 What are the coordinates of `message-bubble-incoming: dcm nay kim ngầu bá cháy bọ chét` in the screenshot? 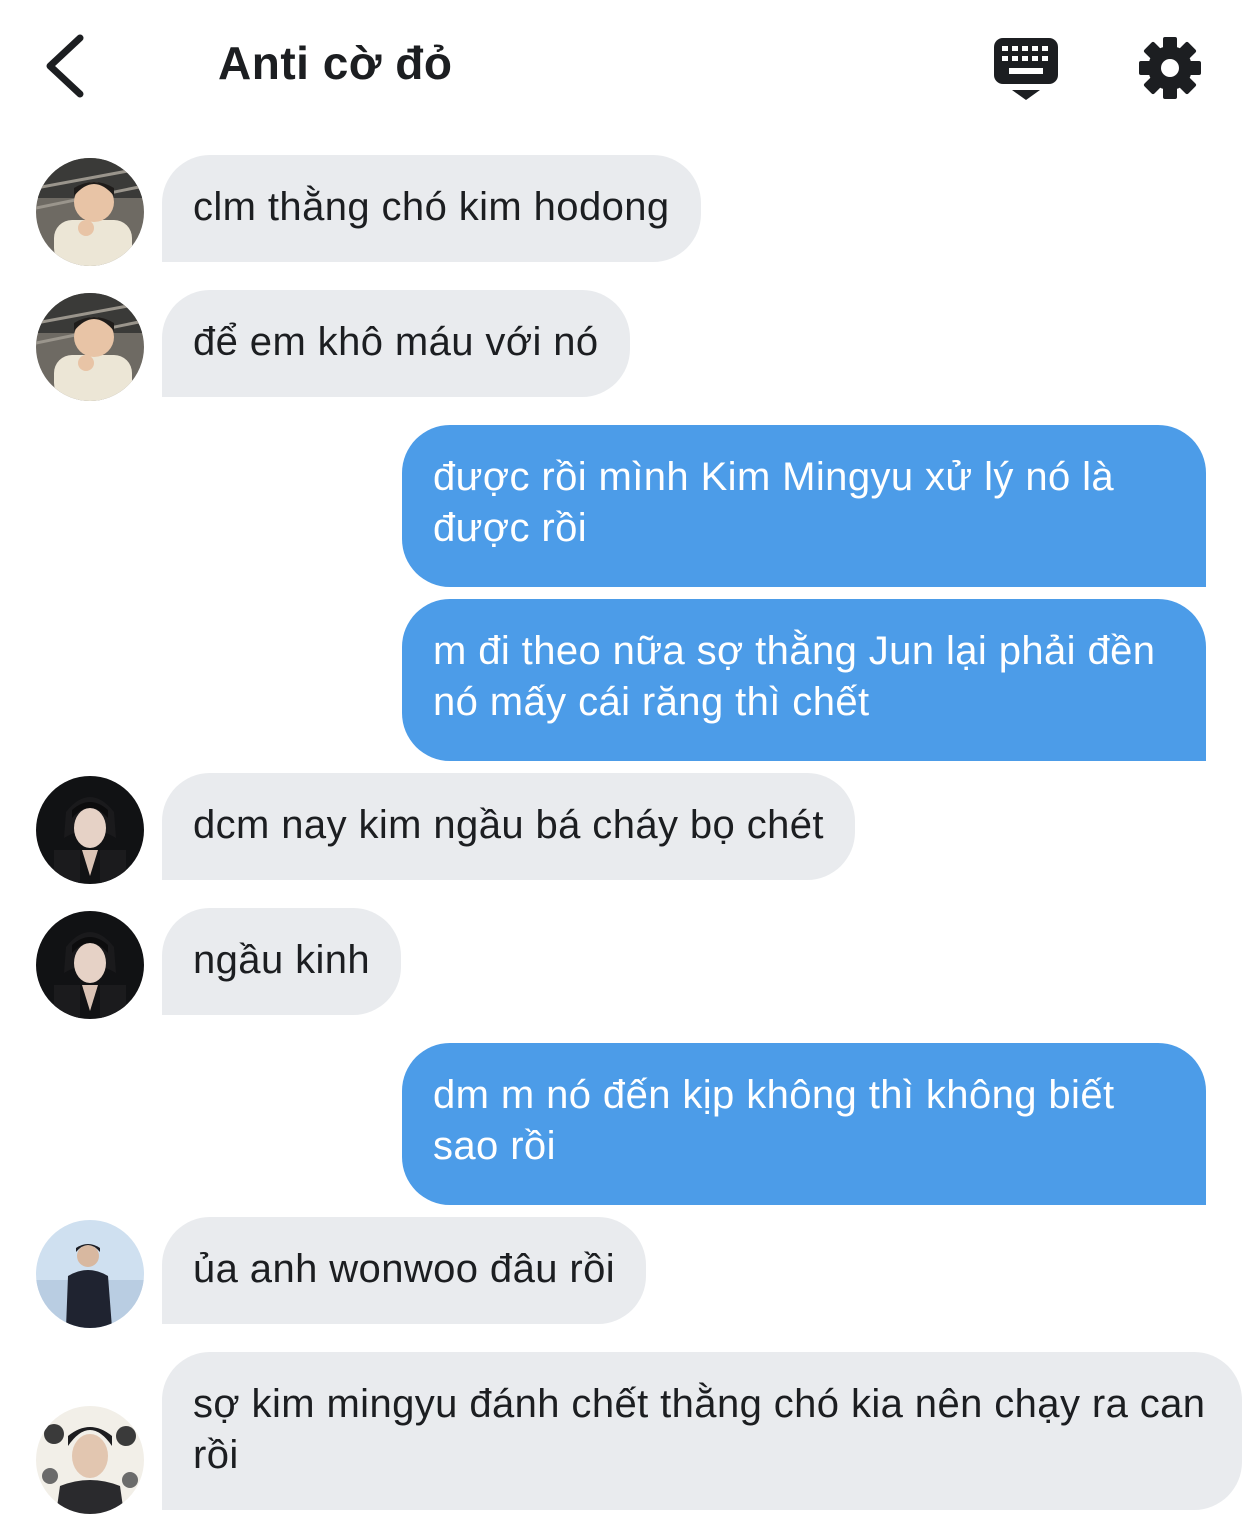 It's located at (508, 826).